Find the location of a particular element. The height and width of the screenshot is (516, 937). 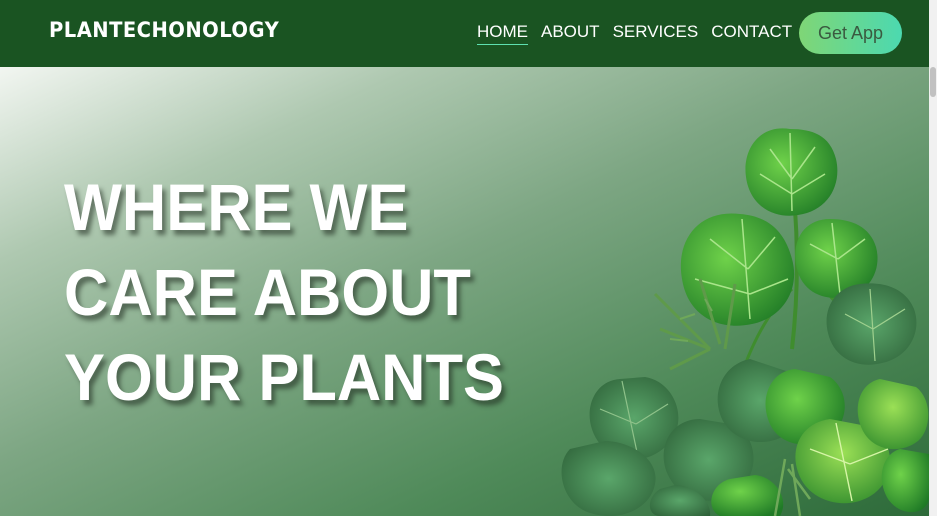

main-nav: HOME ABOUT SERVICES CONTACT is located at coordinates (634, 33).